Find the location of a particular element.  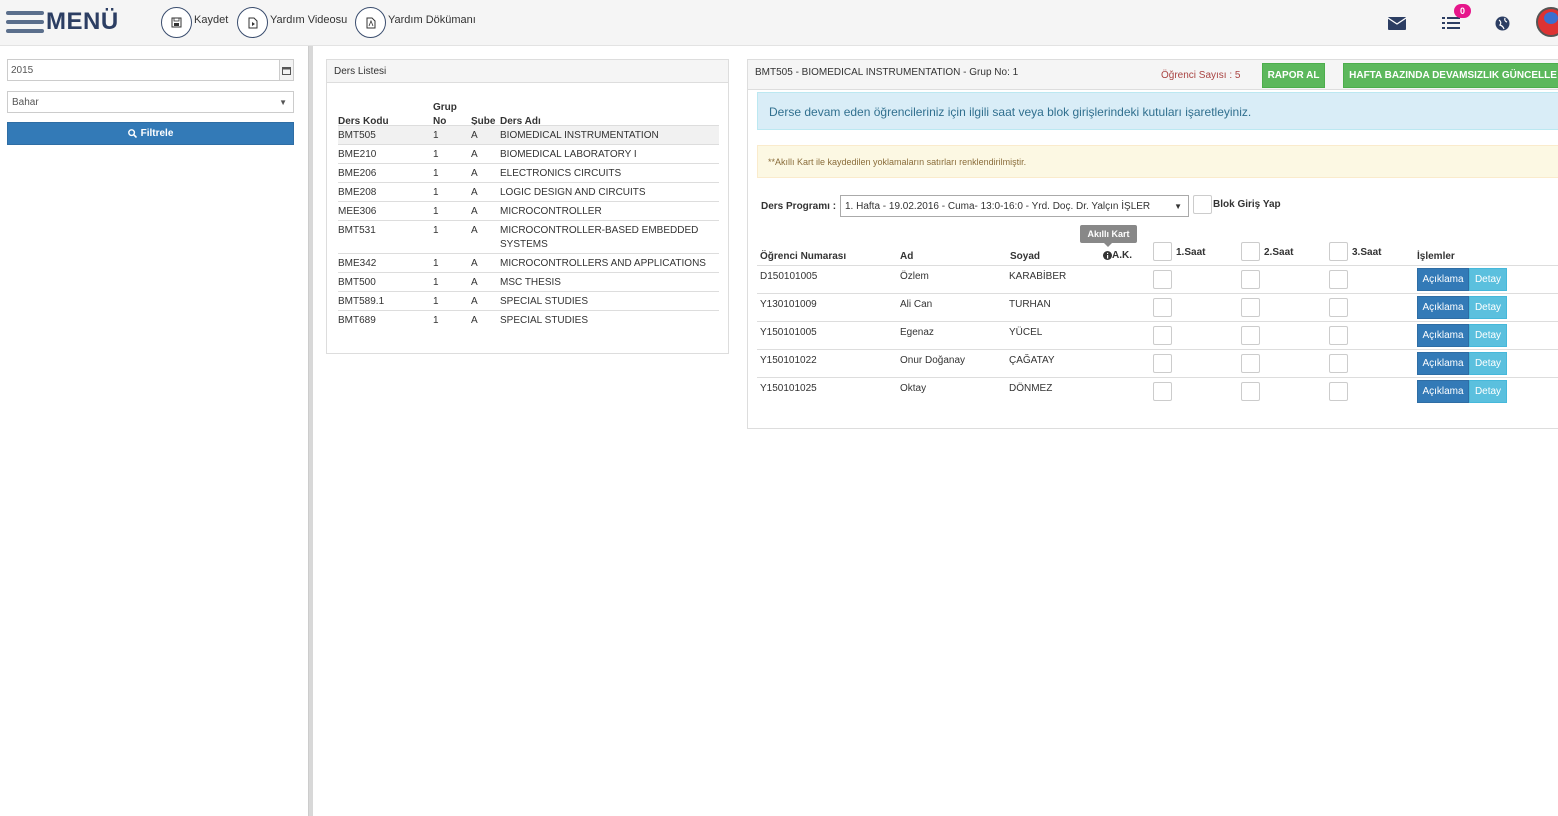

avatar is located at coordinates (1547, 22).